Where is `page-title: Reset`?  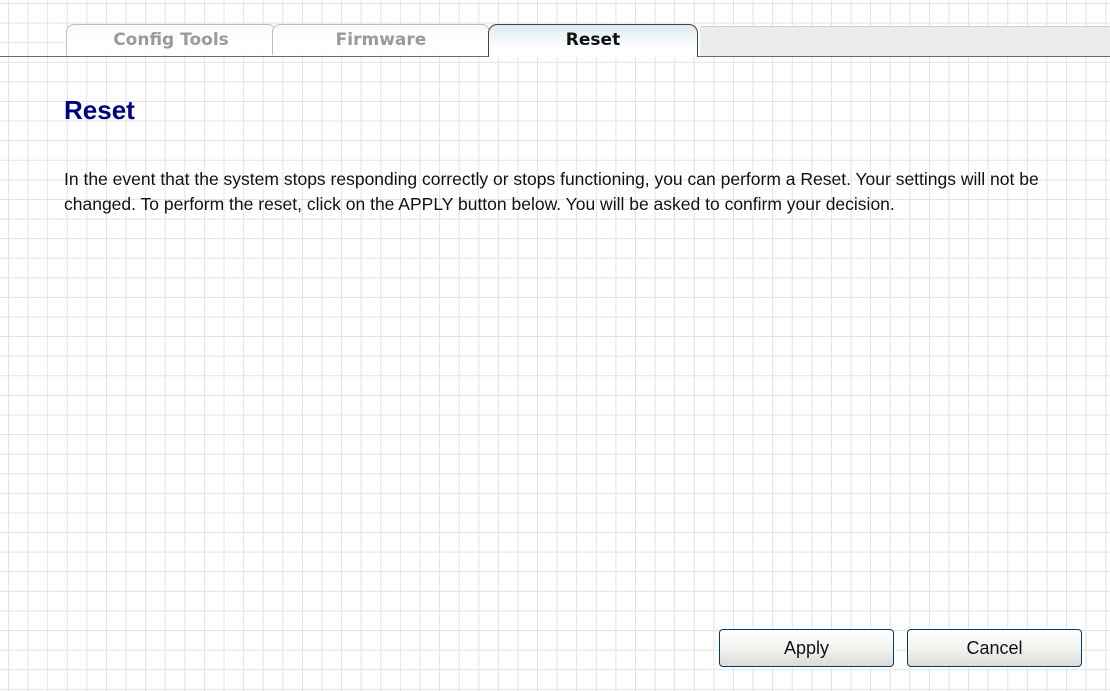 page-title: Reset is located at coordinates (99, 110).